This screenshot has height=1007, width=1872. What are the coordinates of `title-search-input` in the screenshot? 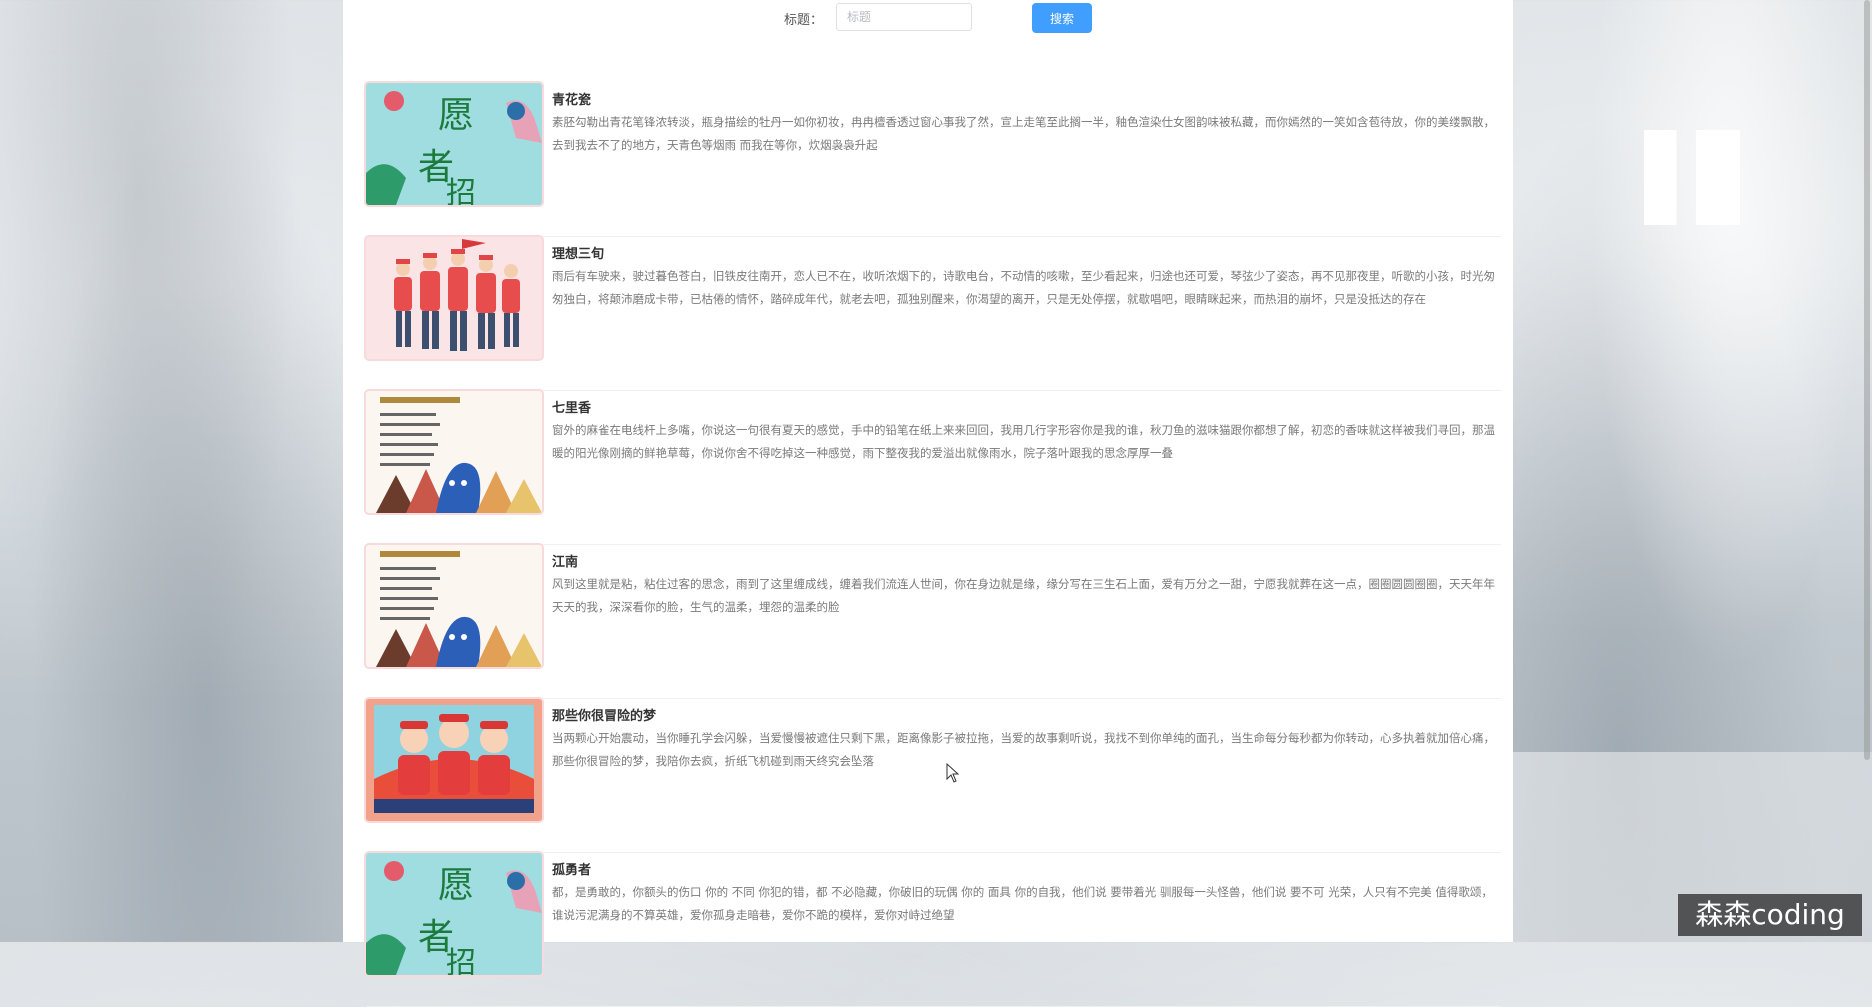 It's located at (904, 17).